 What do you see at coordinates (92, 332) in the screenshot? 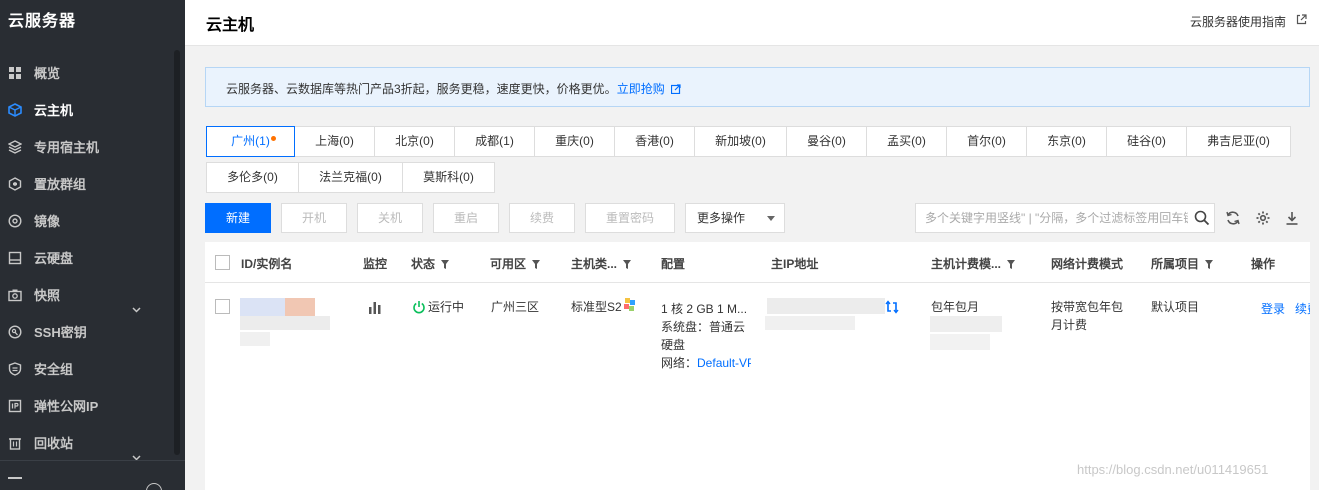
I see `sidebar-item-ssh-key: SSH密钥` at bounding box center [92, 332].